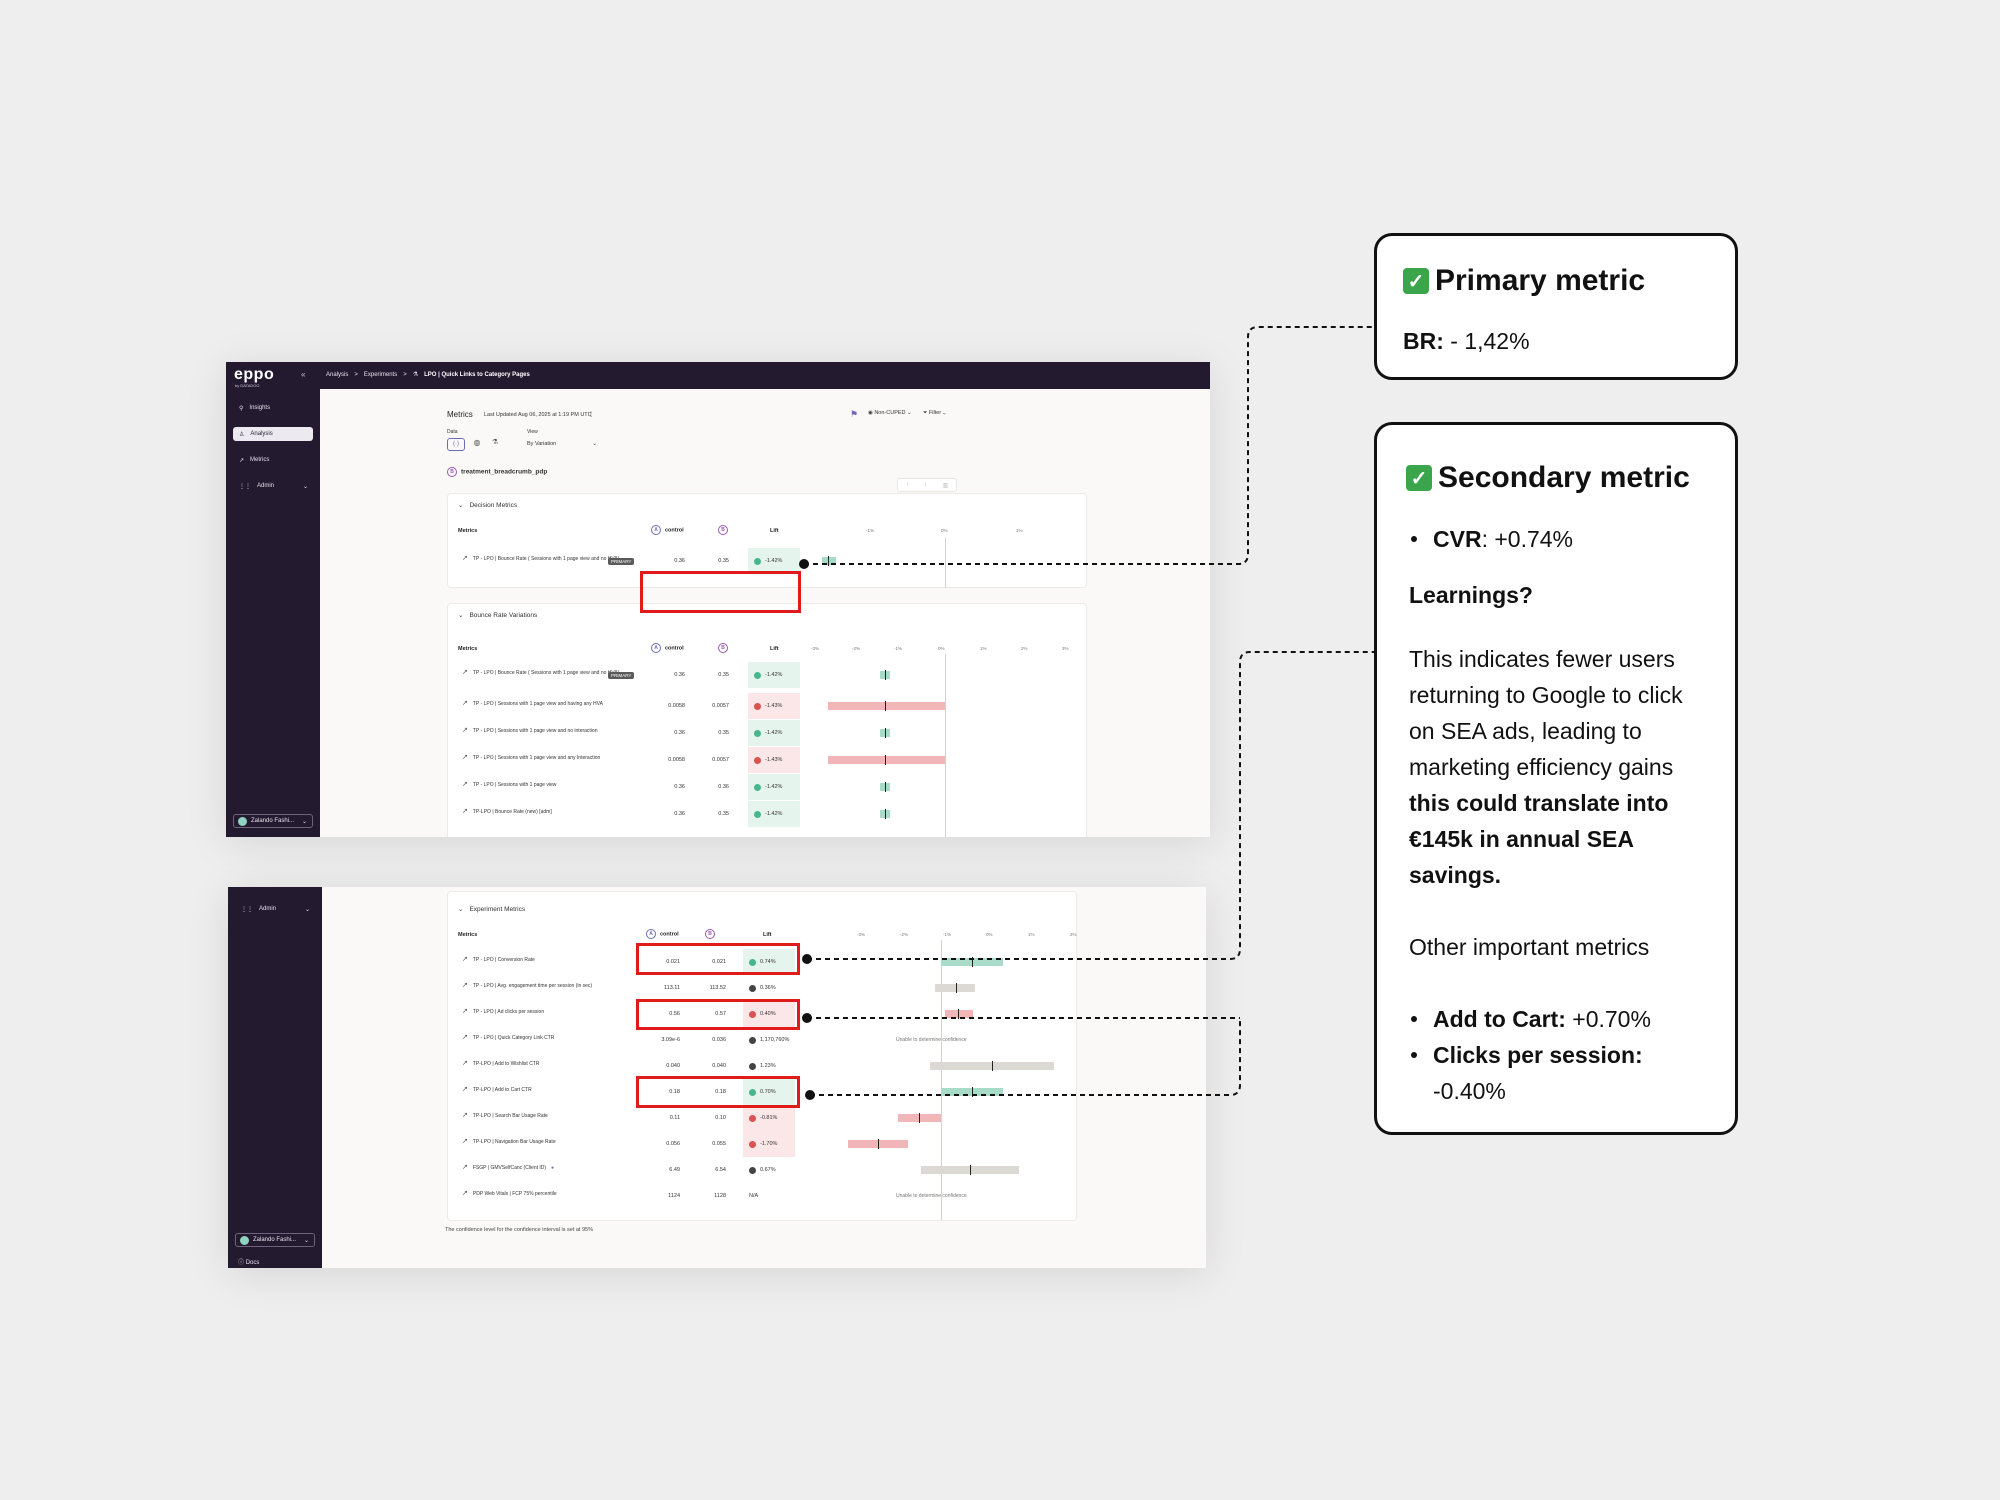  Describe the element at coordinates (1471, 595) in the screenshot. I see `learnings-heading: Learnings?` at that location.